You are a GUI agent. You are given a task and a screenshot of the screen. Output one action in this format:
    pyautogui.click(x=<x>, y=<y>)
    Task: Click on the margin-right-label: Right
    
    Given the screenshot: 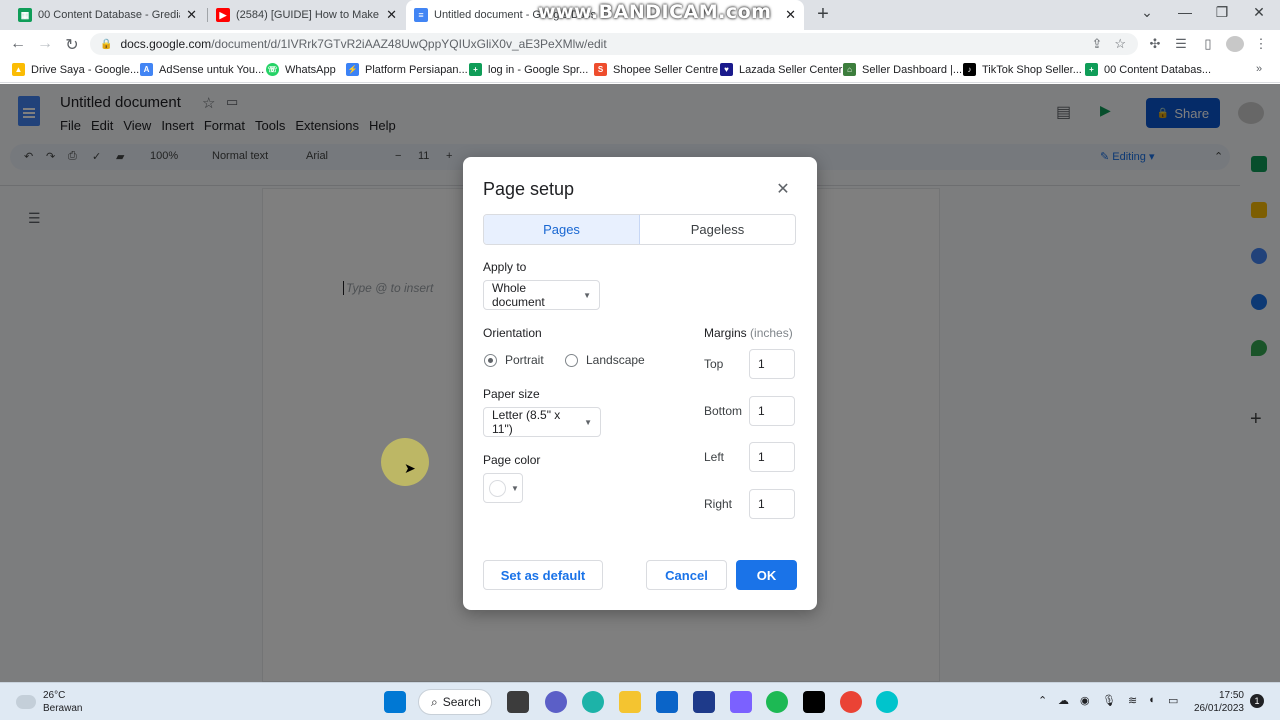 What is the action you would take?
    pyautogui.click(x=718, y=504)
    